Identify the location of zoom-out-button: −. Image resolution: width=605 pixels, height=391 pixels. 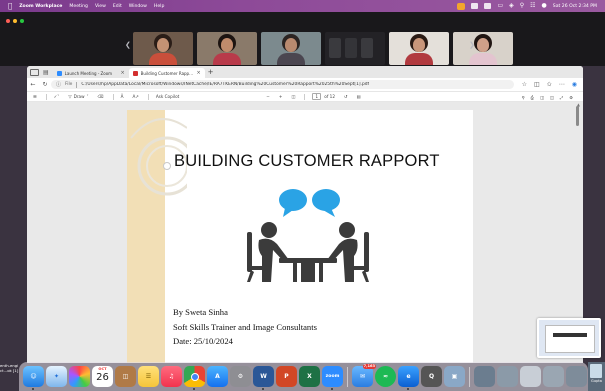
(268, 96).